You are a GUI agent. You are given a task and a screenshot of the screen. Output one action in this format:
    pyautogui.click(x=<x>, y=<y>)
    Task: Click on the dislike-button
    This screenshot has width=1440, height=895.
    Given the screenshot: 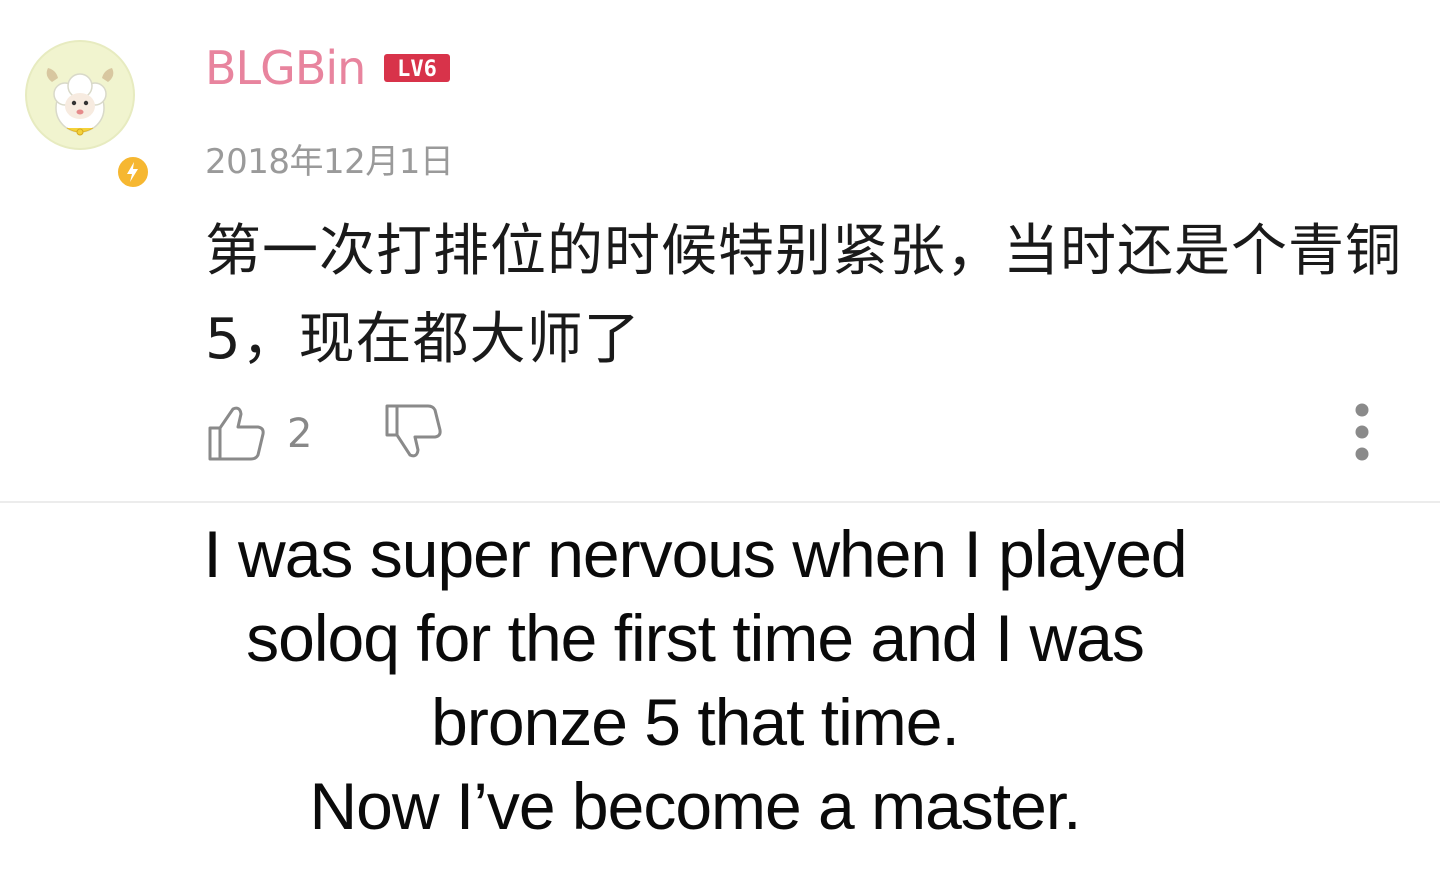 What is the action you would take?
    pyautogui.click(x=413, y=434)
    